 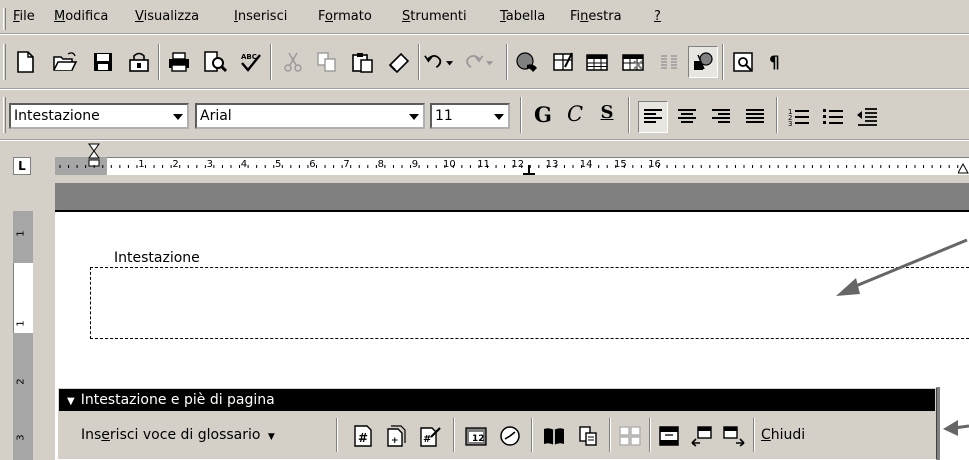 What do you see at coordinates (575, 114) in the screenshot?
I see `italic-button: C` at bounding box center [575, 114].